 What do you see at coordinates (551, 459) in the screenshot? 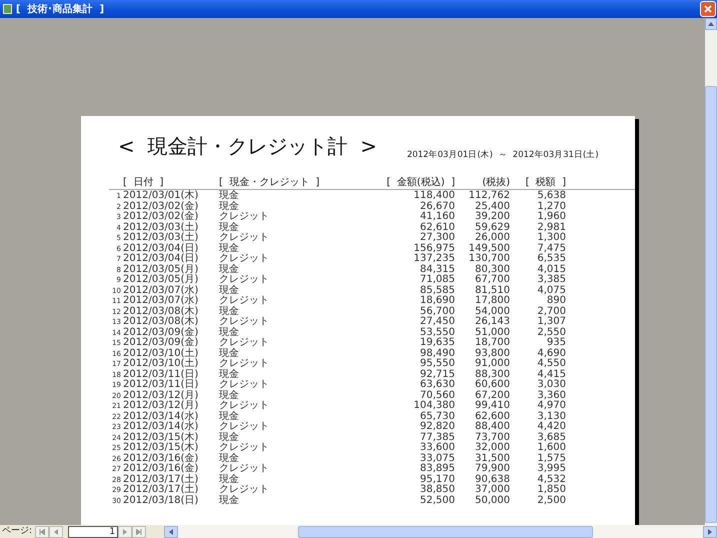
I see `table-cell-text: 1,575` at bounding box center [551, 459].